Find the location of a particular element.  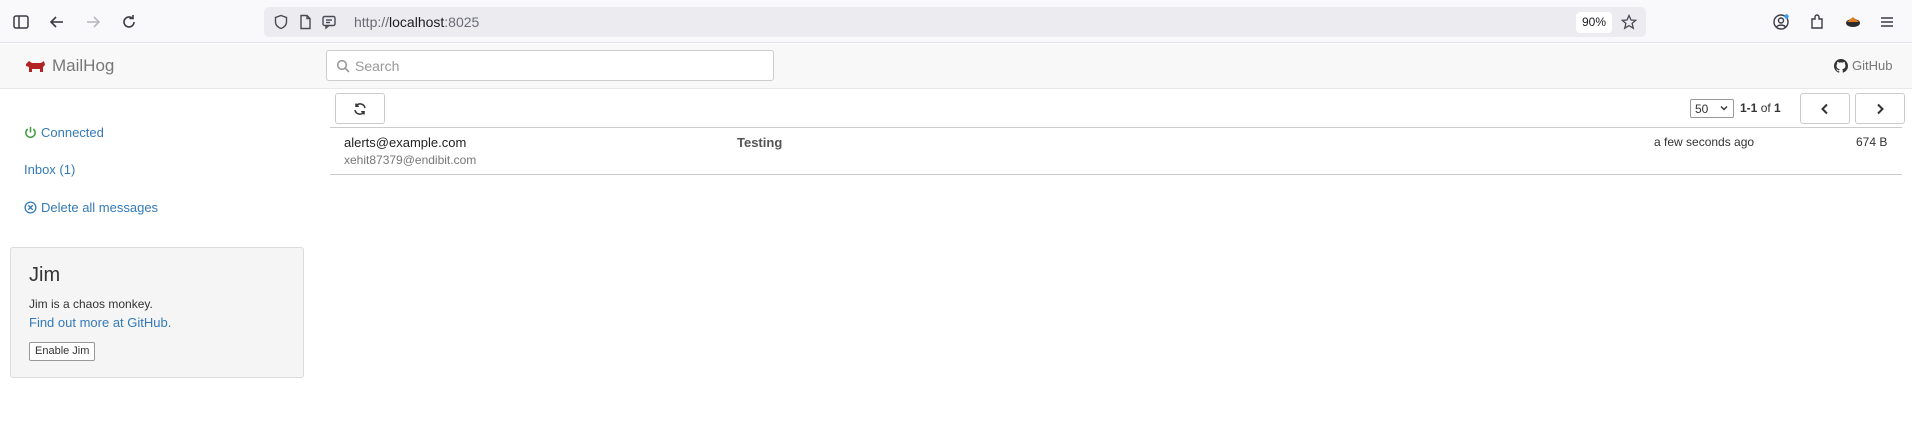

back-icon is located at coordinates (57, 22).